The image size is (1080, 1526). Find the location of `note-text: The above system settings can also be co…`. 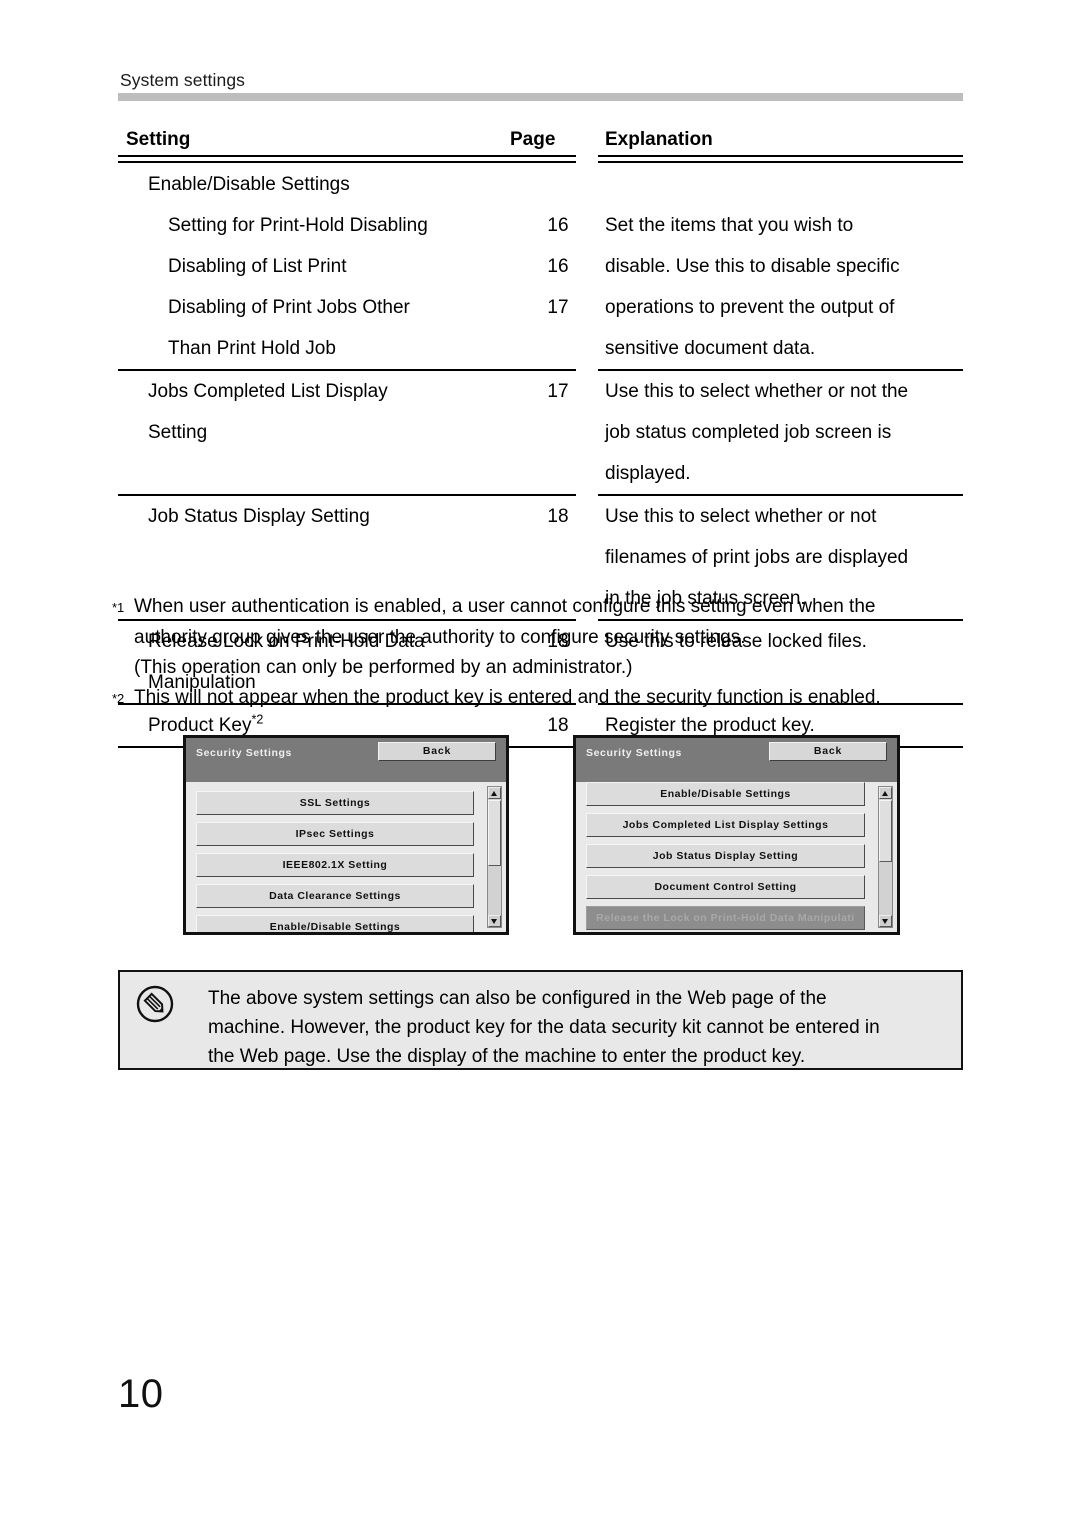

note-text: The above system settings can also be co… is located at coordinates (577, 1027).